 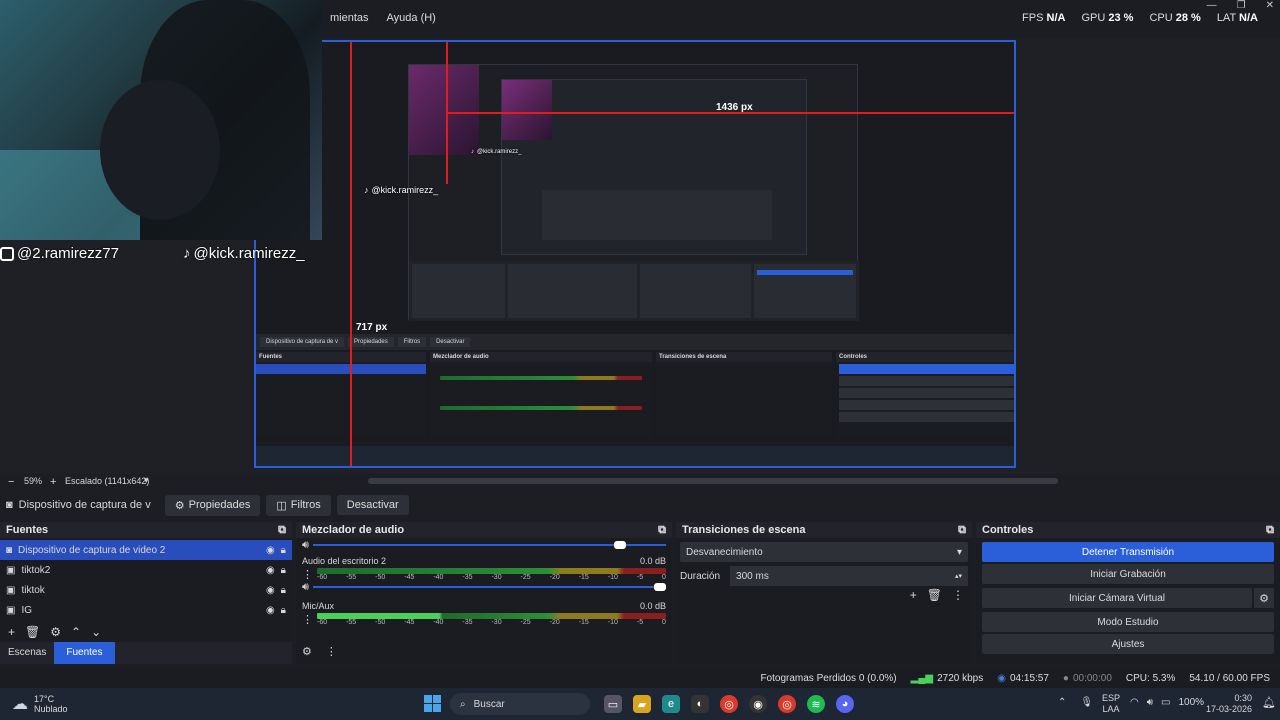 What do you see at coordinates (298, 505) in the screenshot?
I see `filters-button: ◫ Filtros` at bounding box center [298, 505].